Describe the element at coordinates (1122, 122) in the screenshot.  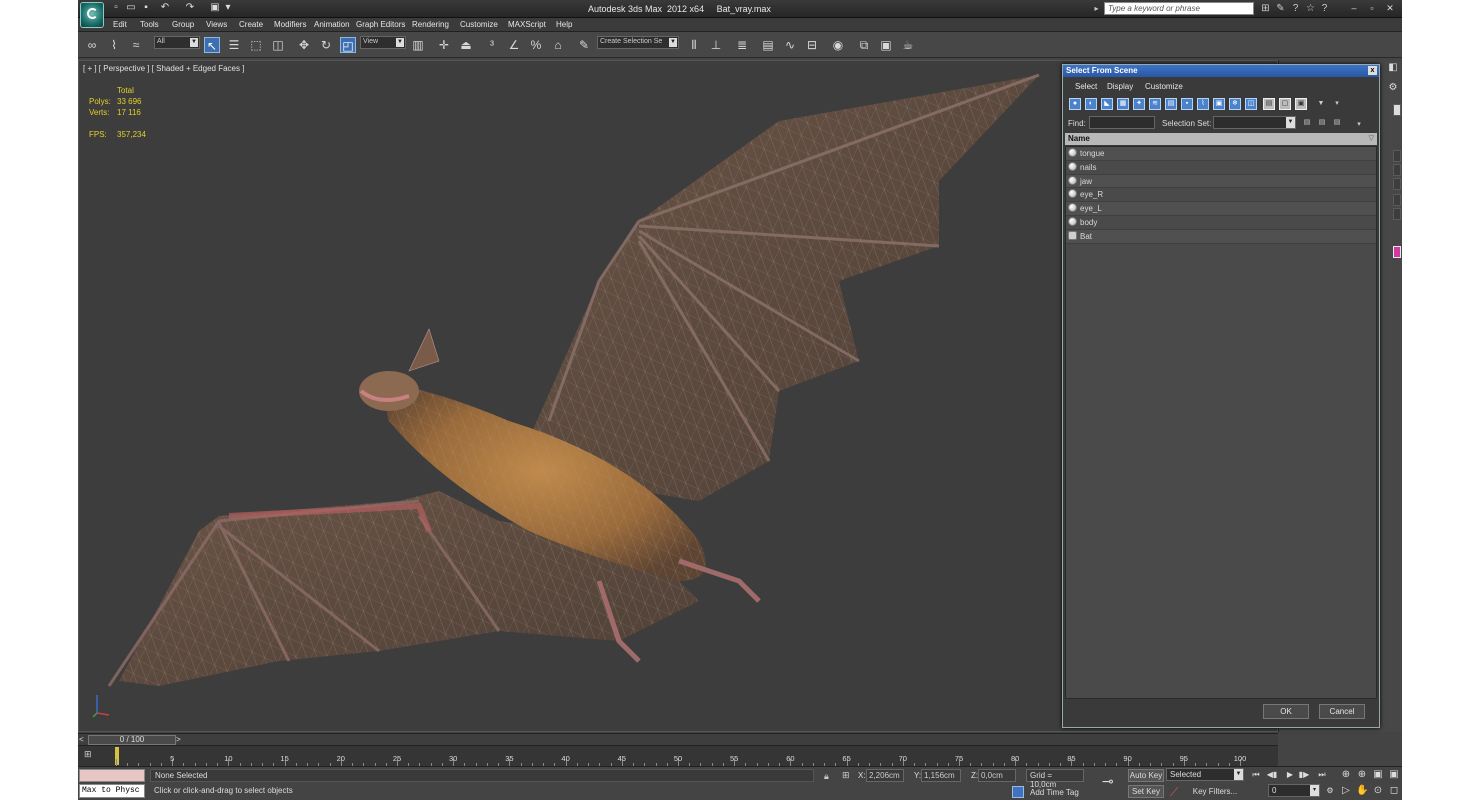
I see `find-input` at that location.